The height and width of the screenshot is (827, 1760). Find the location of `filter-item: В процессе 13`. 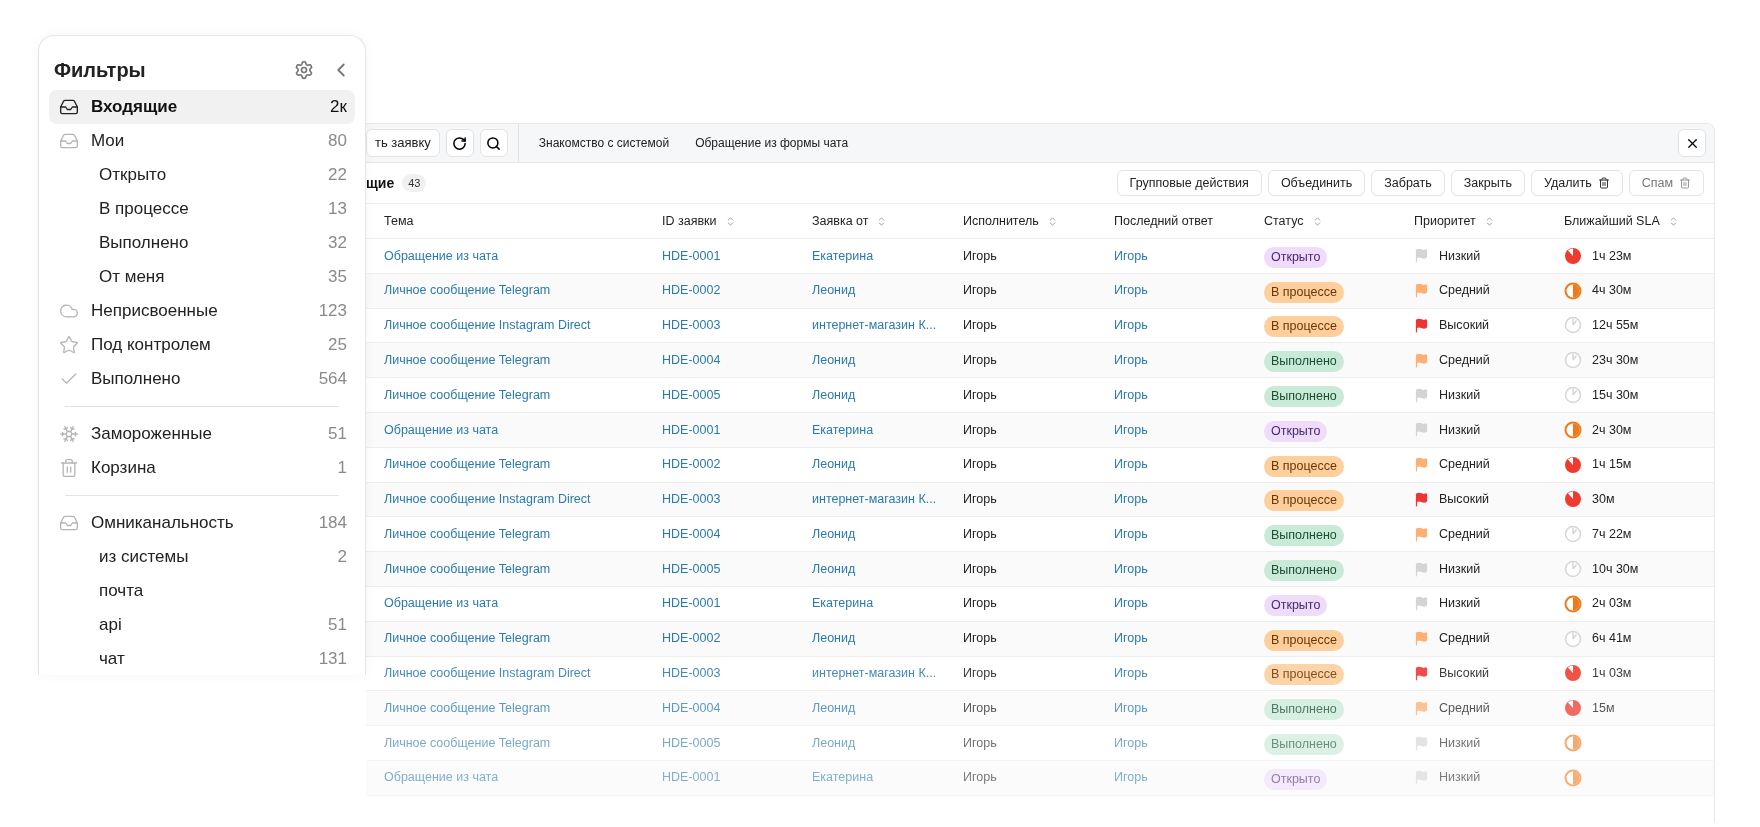

filter-item: В процессе 13 is located at coordinates (202, 209).